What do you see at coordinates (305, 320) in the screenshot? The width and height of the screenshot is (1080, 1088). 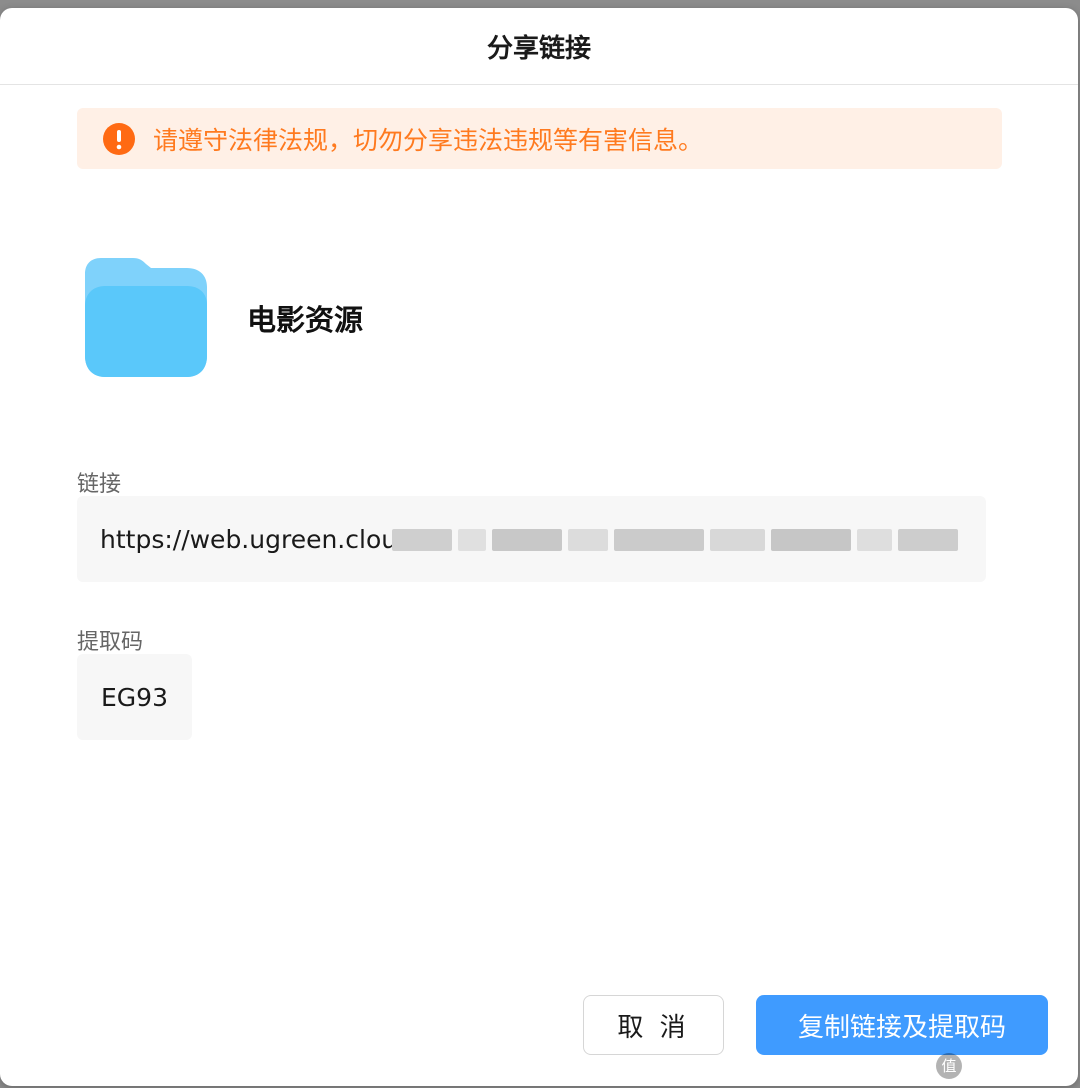 I see `folder-name: 电影资源` at bounding box center [305, 320].